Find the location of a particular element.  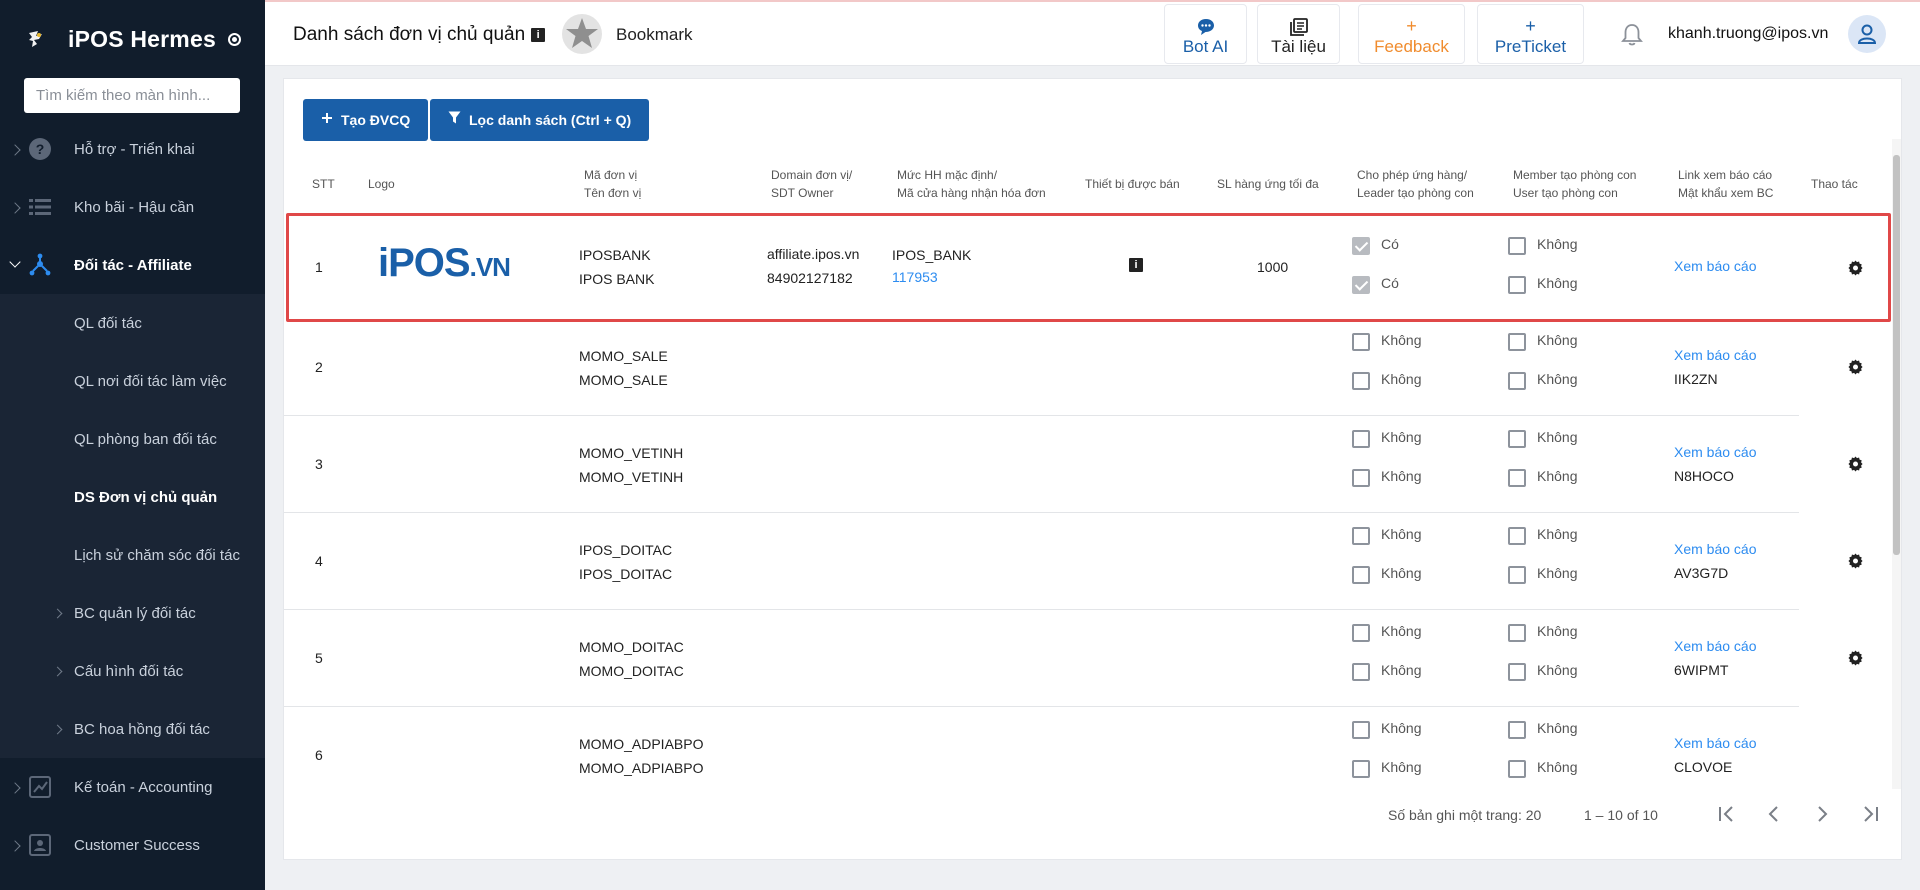

user-email: khanh.truong@ipos.vn is located at coordinates (1748, 34).